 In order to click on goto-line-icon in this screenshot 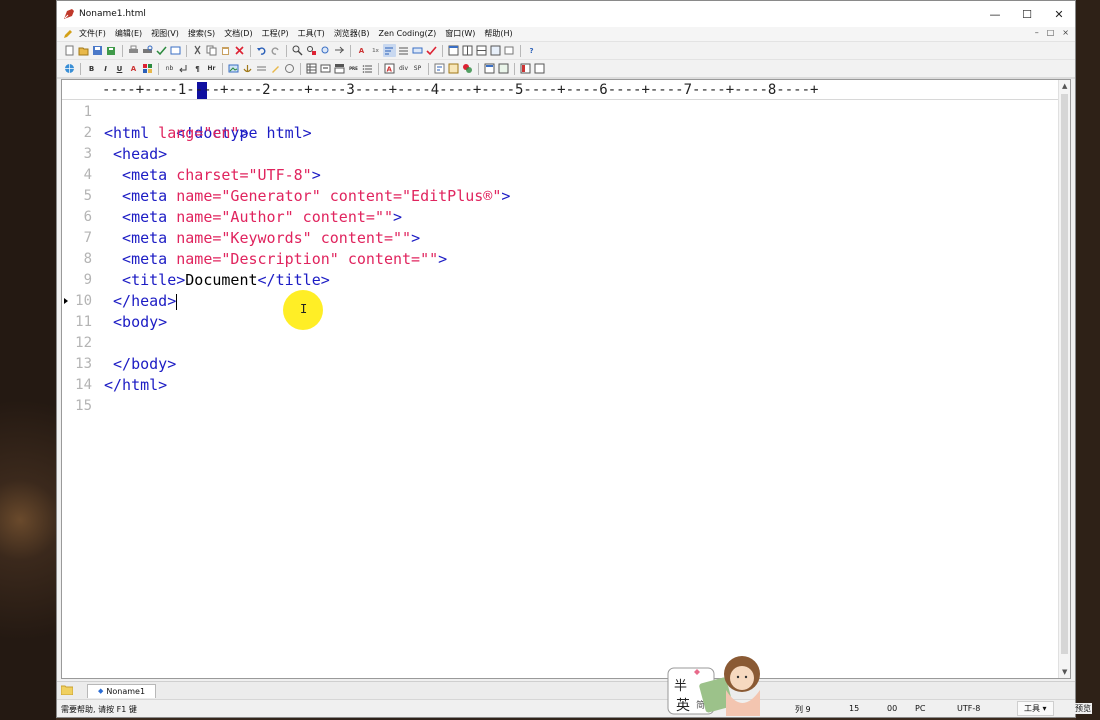, I will do `click(339, 50)`.